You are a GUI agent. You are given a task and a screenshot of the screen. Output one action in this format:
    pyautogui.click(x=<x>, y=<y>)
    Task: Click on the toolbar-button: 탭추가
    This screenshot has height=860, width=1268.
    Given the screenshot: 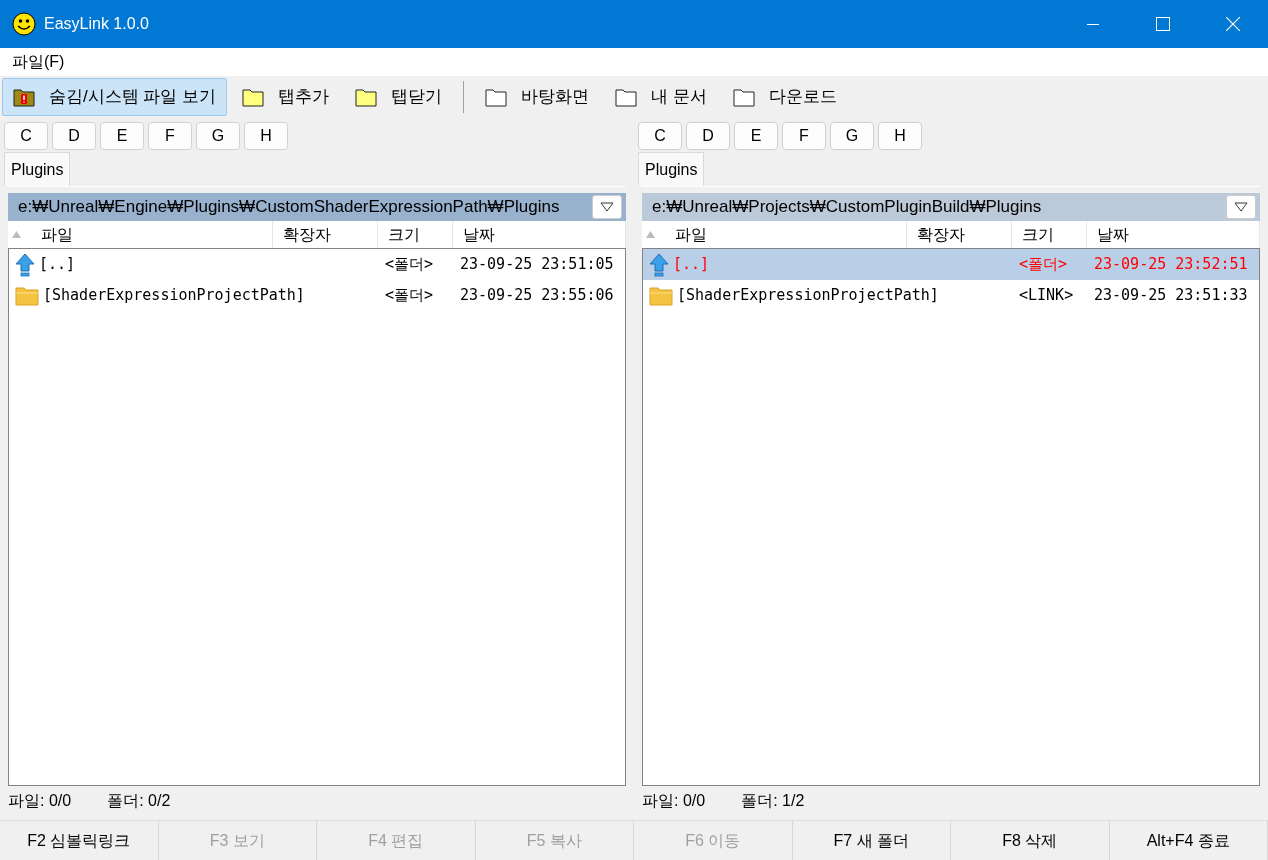 What is the action you would take?
    pyautogui.click(x=286, y=97)
    